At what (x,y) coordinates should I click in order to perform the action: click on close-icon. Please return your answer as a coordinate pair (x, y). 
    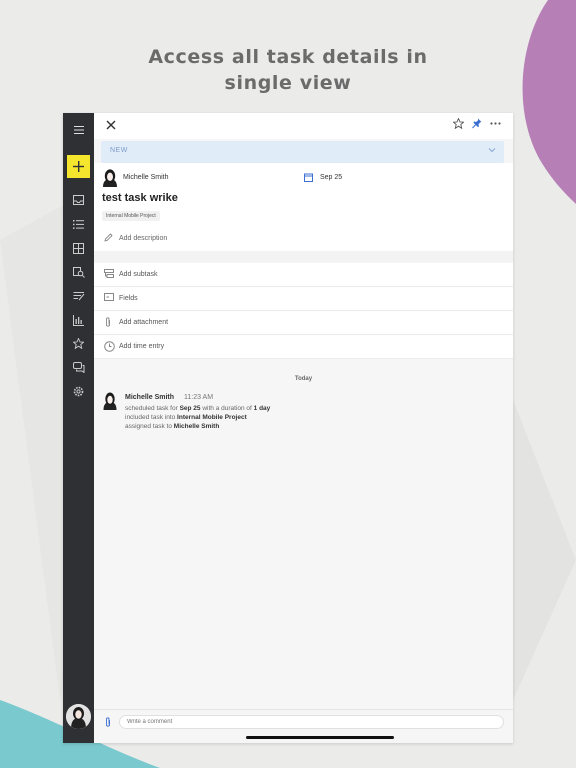
    Looking at the image, I should click on (111, 125).